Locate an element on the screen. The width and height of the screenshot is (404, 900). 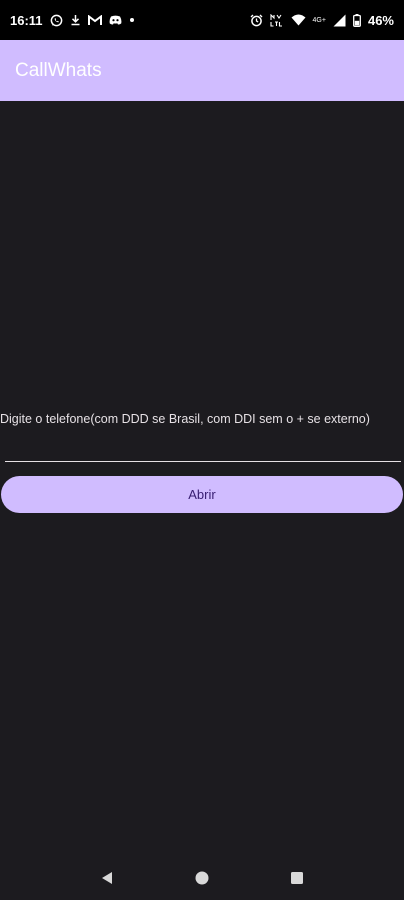
gmail-icon is located at coordinates (94, 20).